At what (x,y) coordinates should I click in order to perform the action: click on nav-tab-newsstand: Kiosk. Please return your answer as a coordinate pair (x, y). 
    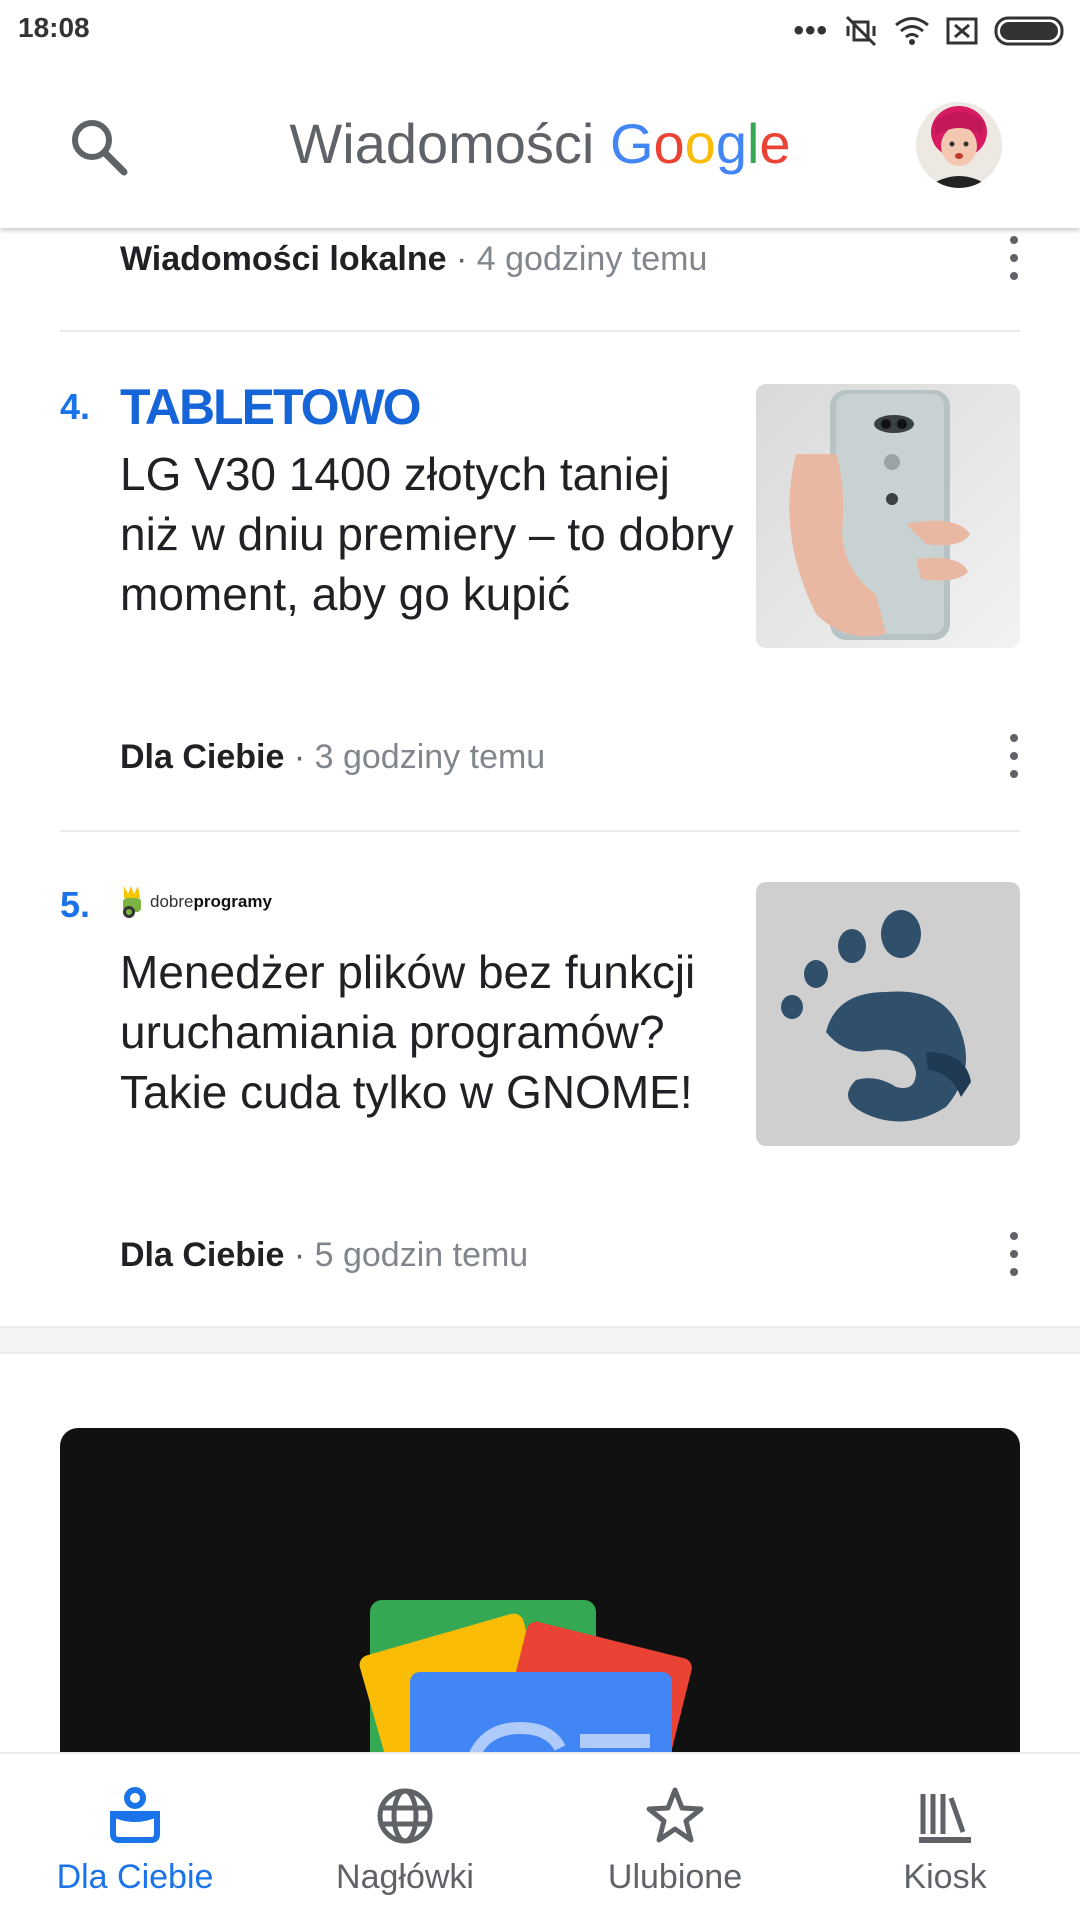
    Looking at the image, I should click on (945, 1837).